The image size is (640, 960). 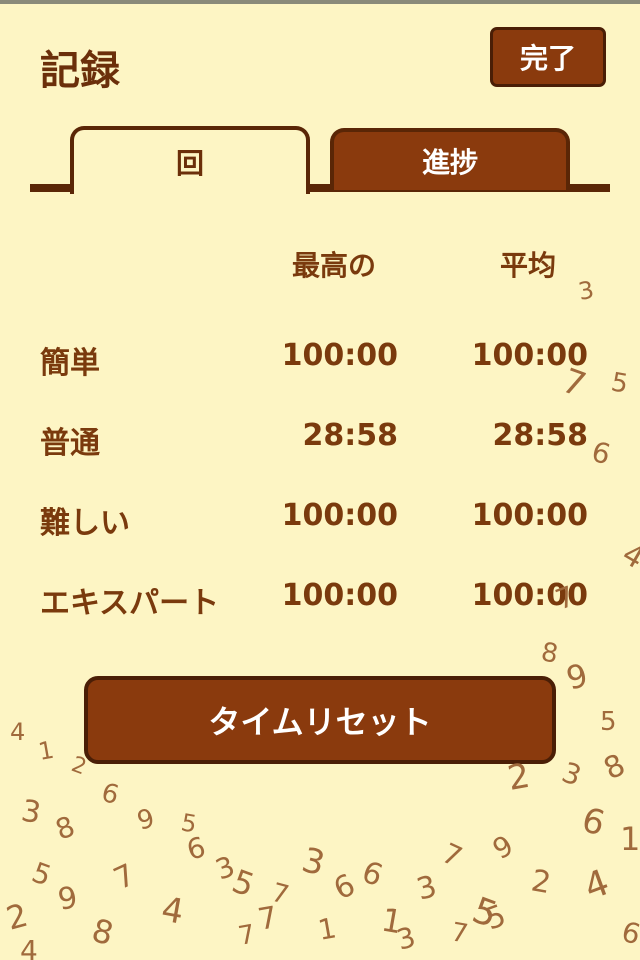 I want to click on best-time-hard: 100:00, so click(x=339, y=515).